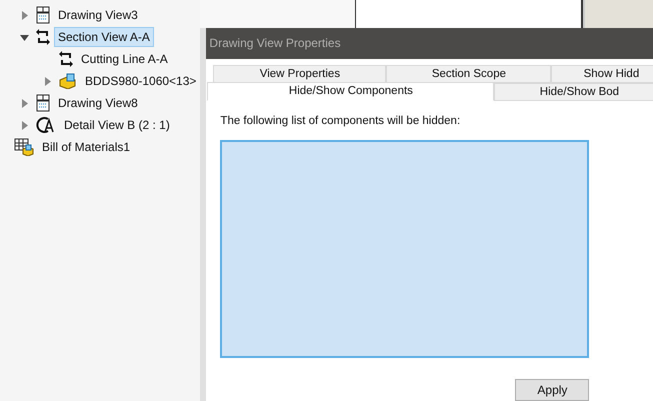 This screenshot has width=653, height=401. I want to click on collapse-arrow-icon, so click(24, 37).